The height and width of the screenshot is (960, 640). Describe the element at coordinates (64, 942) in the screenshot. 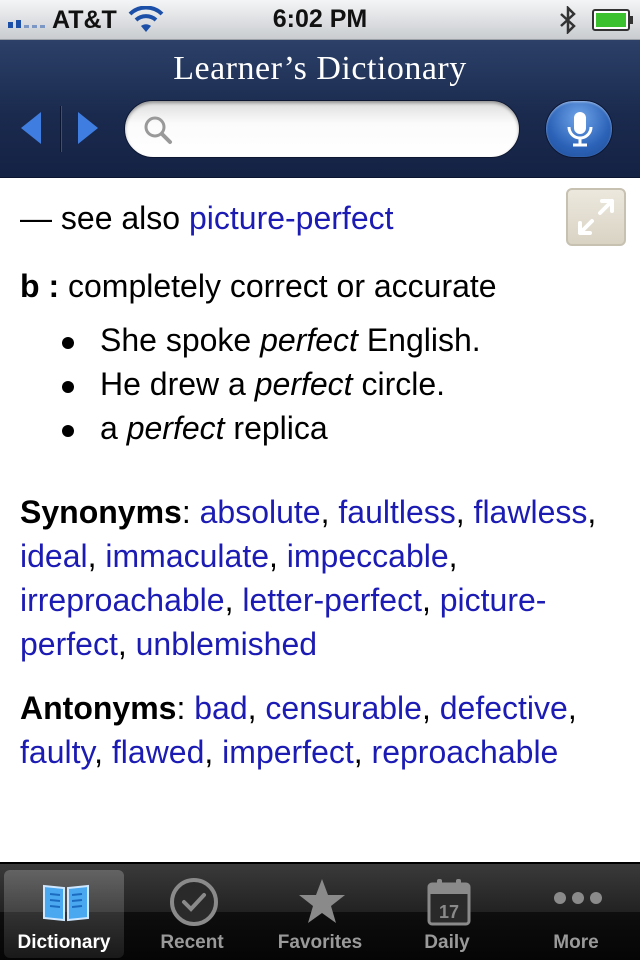

I see `tab-label: Dictionary` at that location.